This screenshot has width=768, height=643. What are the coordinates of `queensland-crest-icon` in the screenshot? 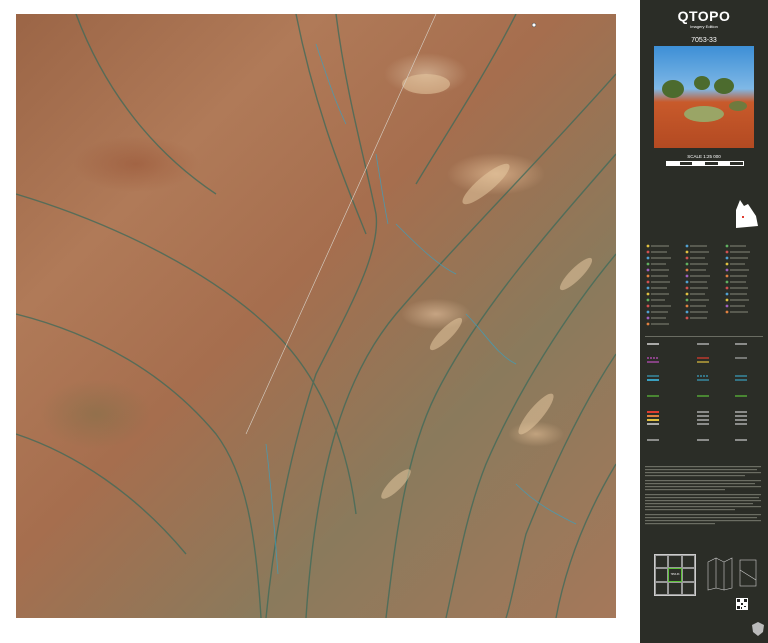 It's located at (758, 629).